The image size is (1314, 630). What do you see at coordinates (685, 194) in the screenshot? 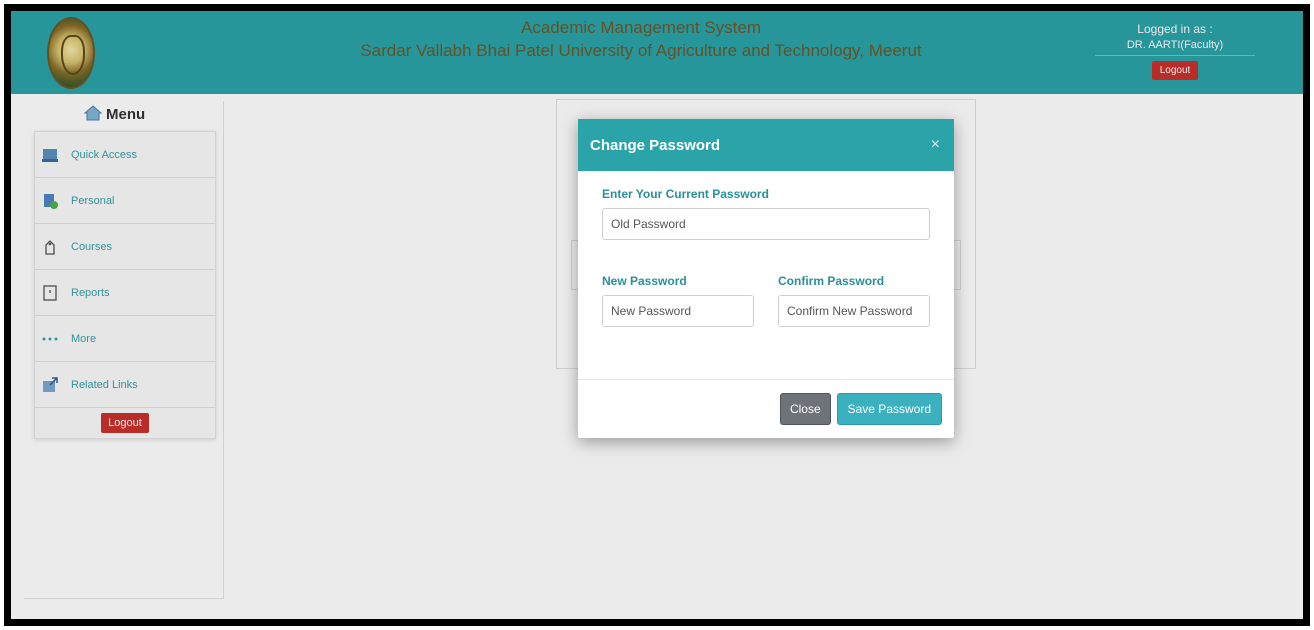
I see `current-password-label: Enter Your Current Password` at bounding box center [685, 194].